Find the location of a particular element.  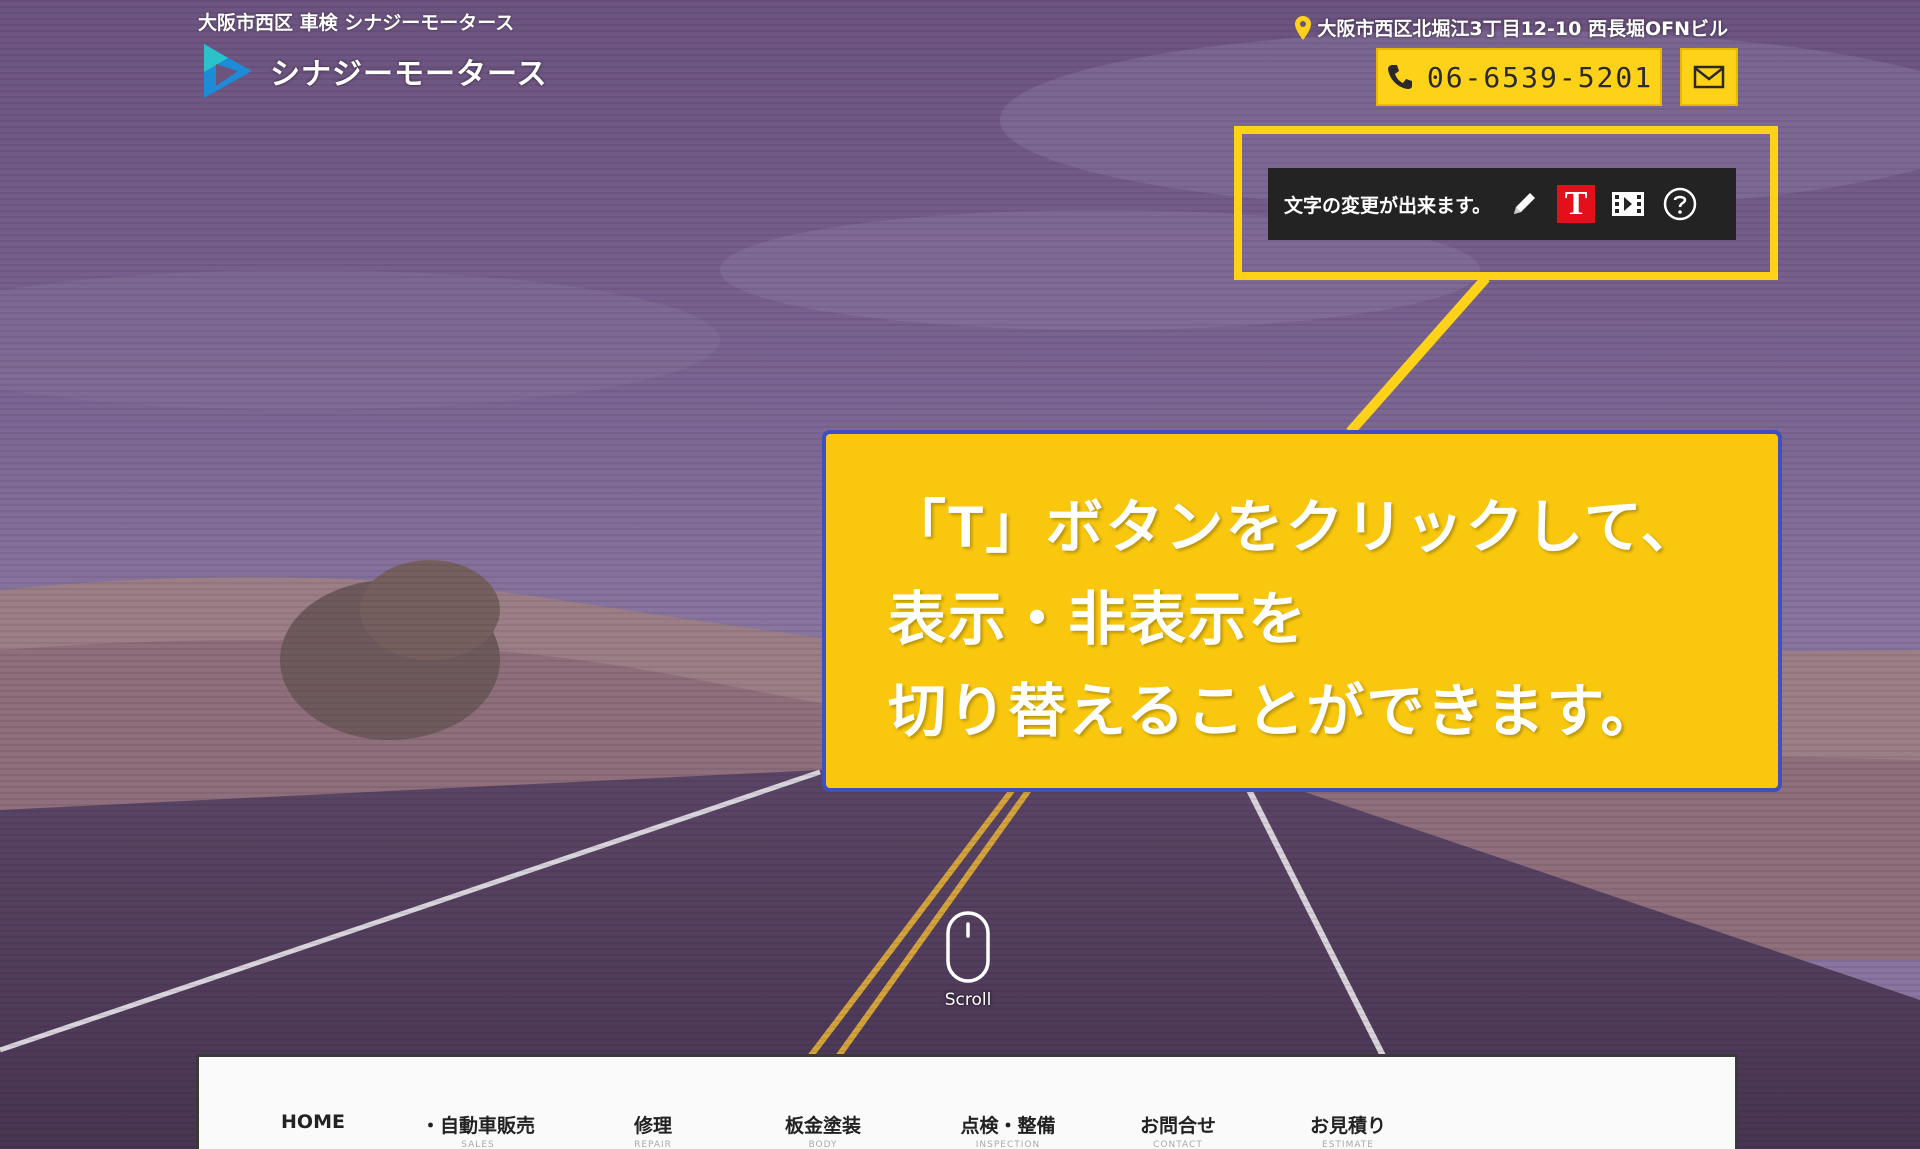

media-icon is located at coordinates (1628, 204).